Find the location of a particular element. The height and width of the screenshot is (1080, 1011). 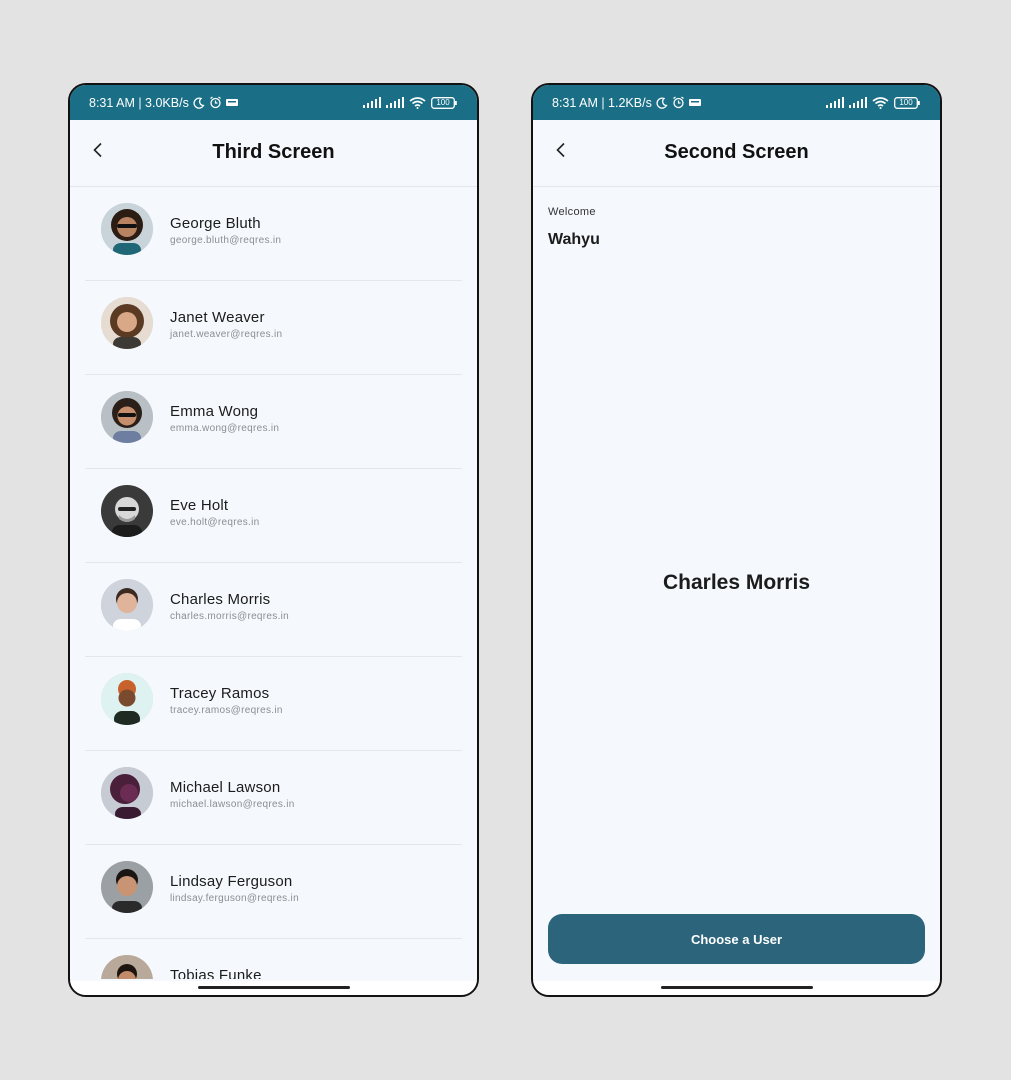

welcome-label: Welcome is located at coordinates (572, 212).